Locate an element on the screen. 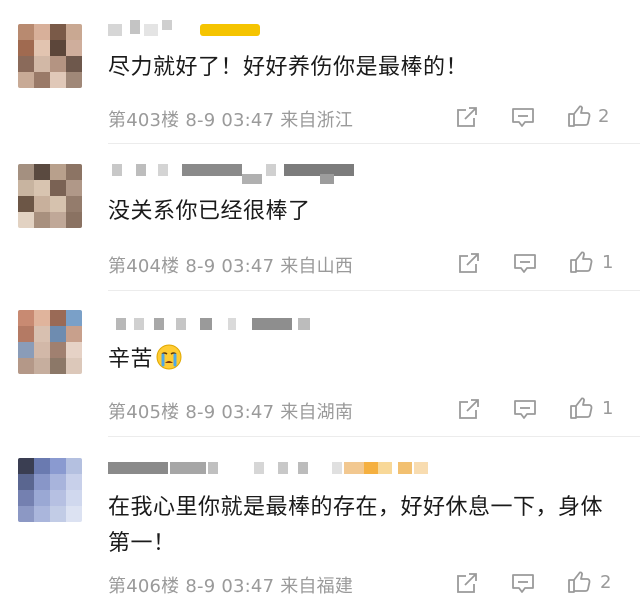 The image size is (640, 614). floor-number: 第406楼 is located at coordinates (144, 586).